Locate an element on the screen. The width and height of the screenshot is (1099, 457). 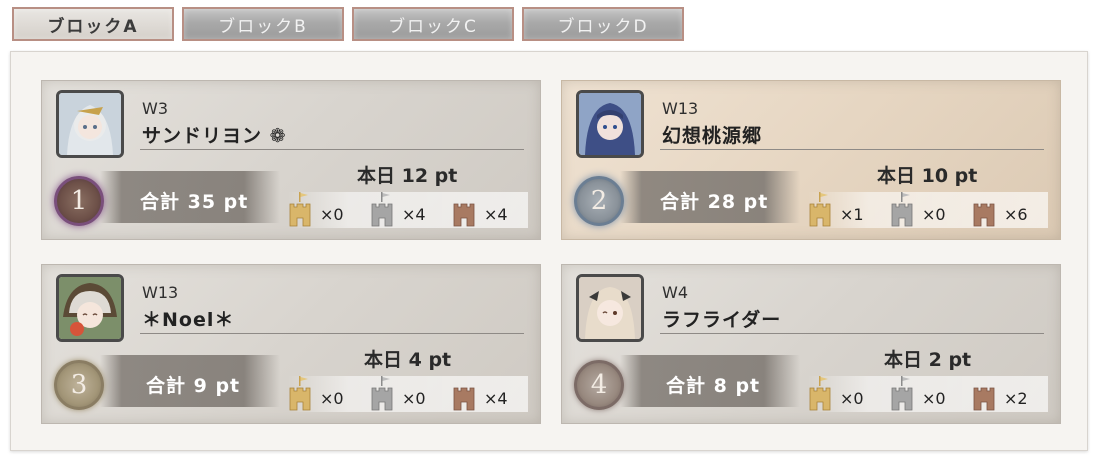
rank-number: 2 is located at coordinates (599, 201).